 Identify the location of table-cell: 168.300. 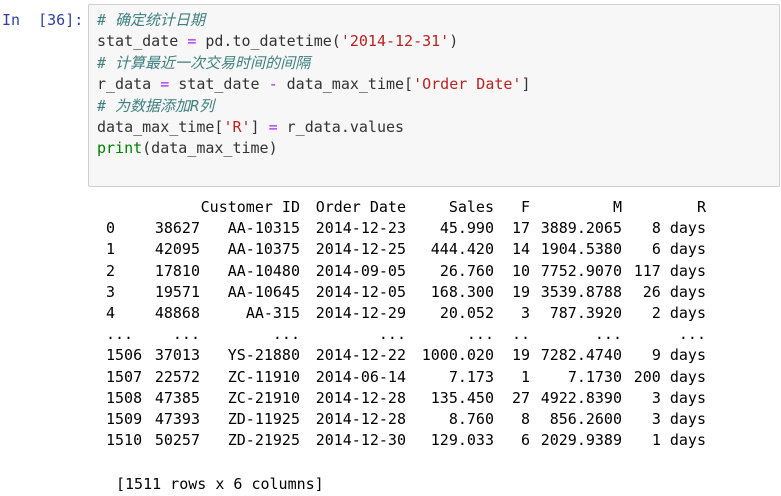
(462, 291).